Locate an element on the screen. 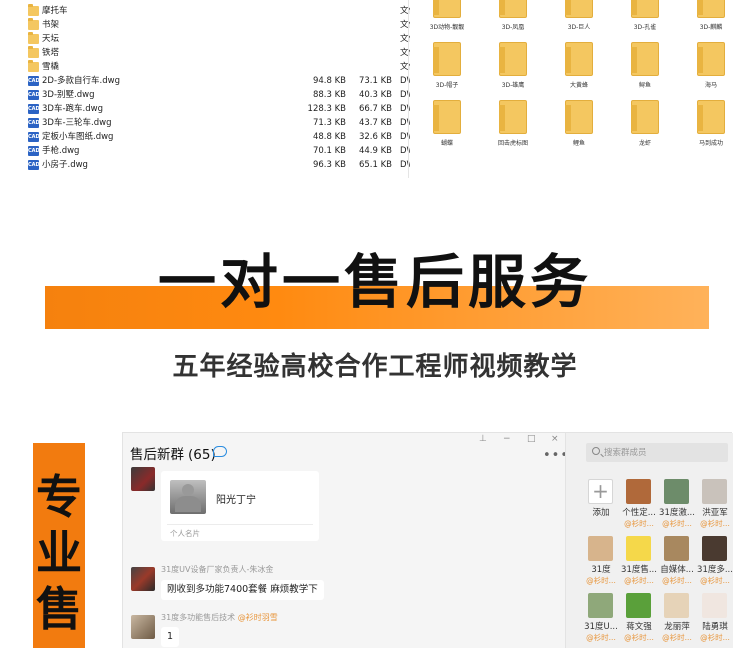 This screenshot has width=750, height=648. file-row: 书架文件夹 is located at coordinates (227, 25).